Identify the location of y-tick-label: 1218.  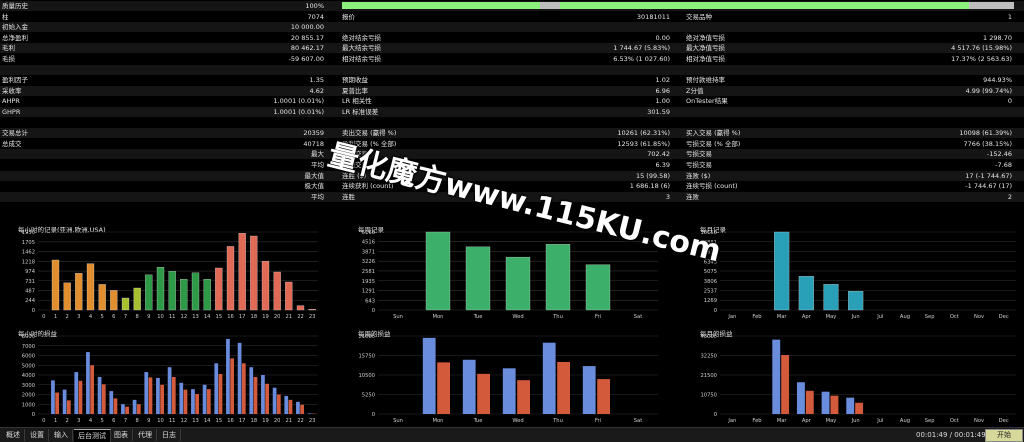
(28, 262).